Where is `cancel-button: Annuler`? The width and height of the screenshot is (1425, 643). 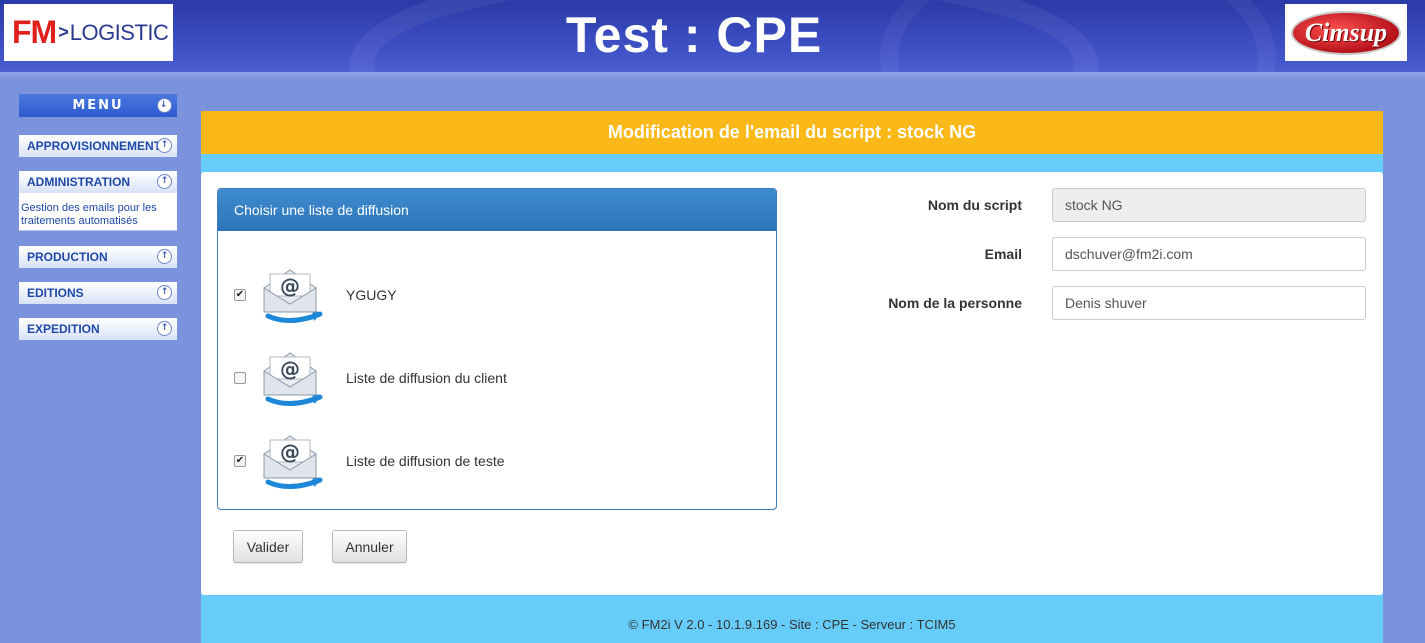 cancel-button: Annuler is located at coordinates (369, 546).